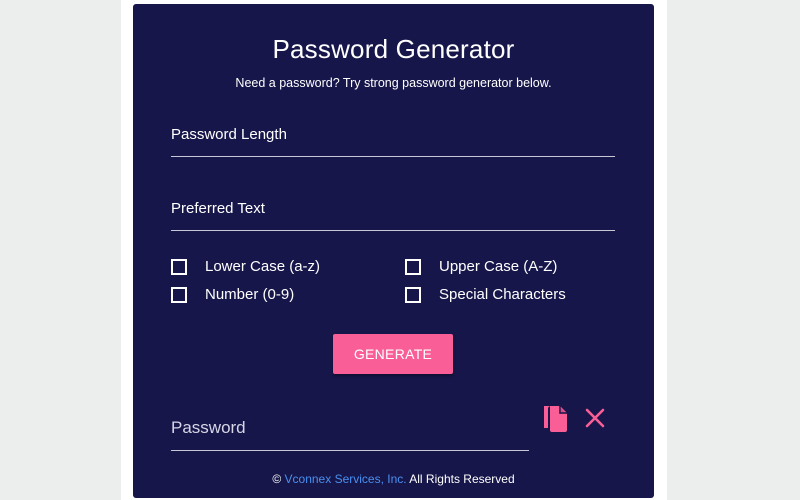  Describe the element at coordinates (350, 428) in the screenshot. I see `password-output-input` at that location.